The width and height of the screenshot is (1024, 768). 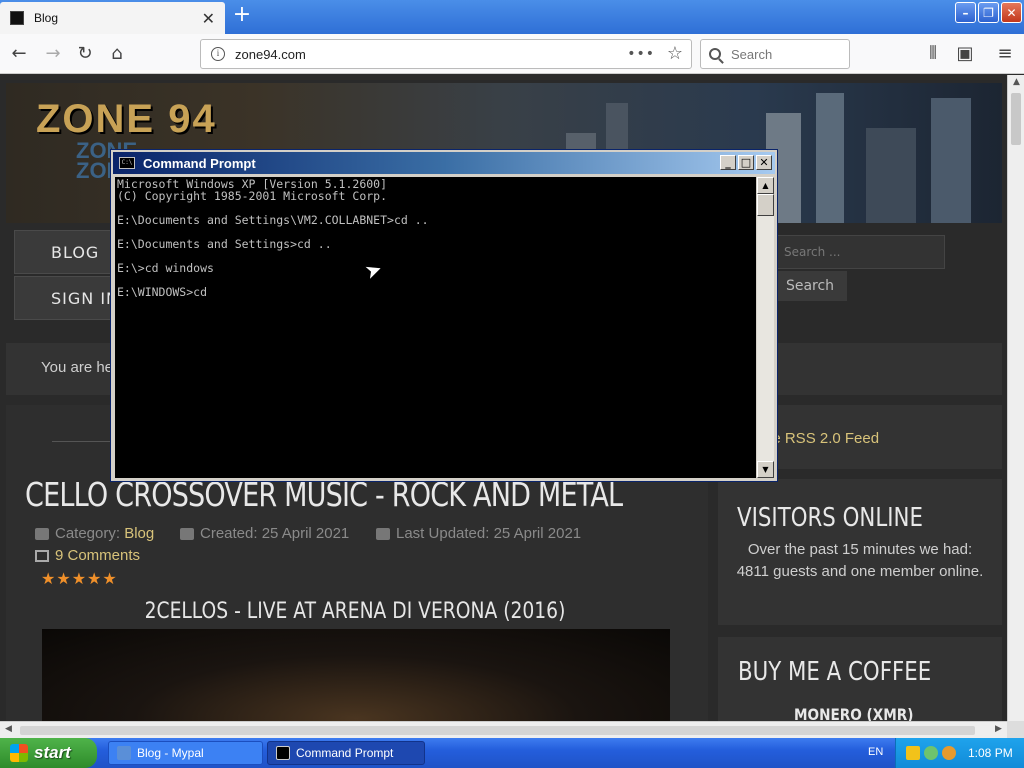 What do you see at coordinates (112, 18) in the screenshot?
I see `tab-blog: Blog ✕` at bounding box center [112, 18].